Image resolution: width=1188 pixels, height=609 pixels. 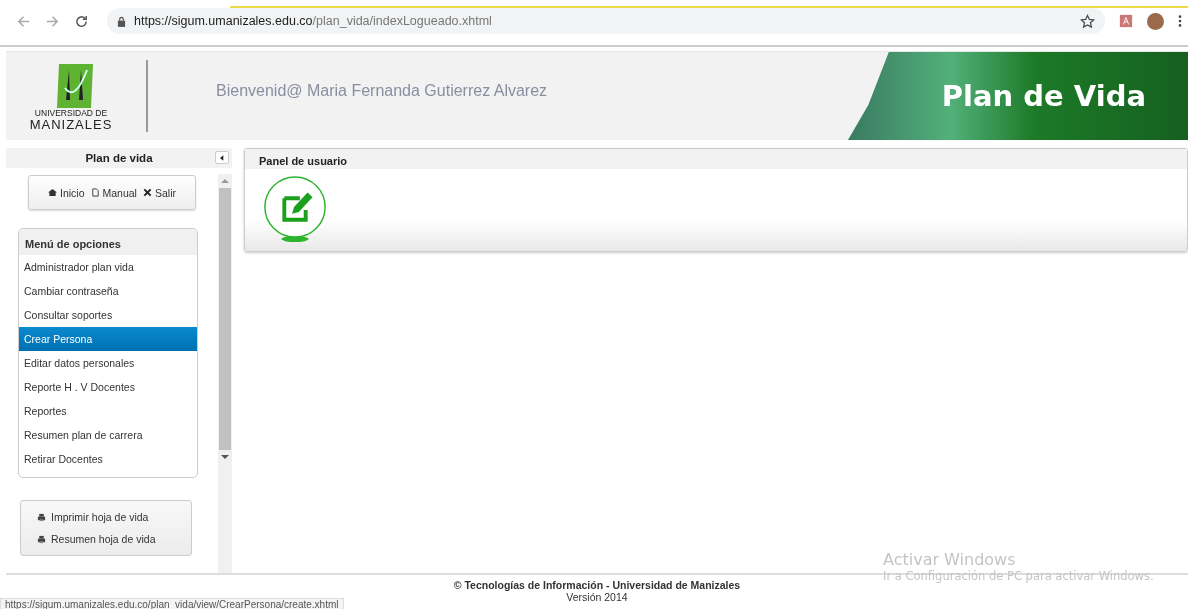 I want to click on menu-item: Editar datos personales, so click(x=108, y=363).